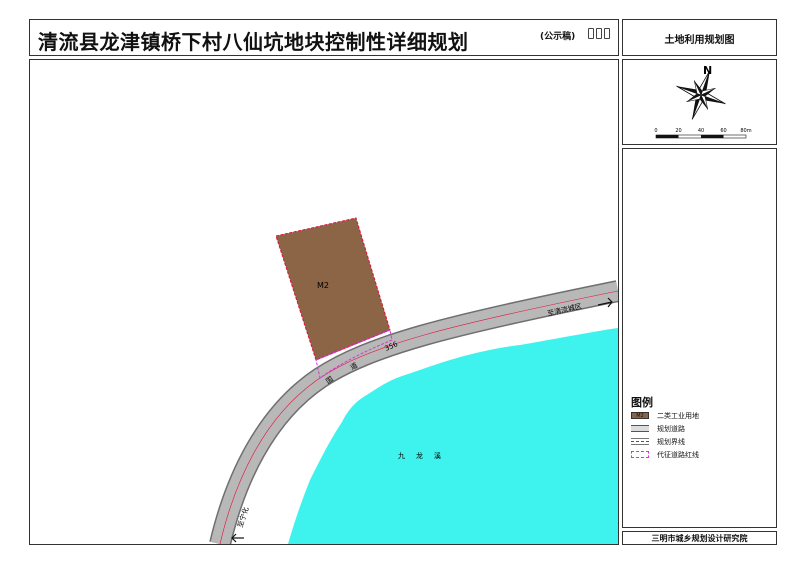  I want to click on legend-swatch-road, so click(640, 428).